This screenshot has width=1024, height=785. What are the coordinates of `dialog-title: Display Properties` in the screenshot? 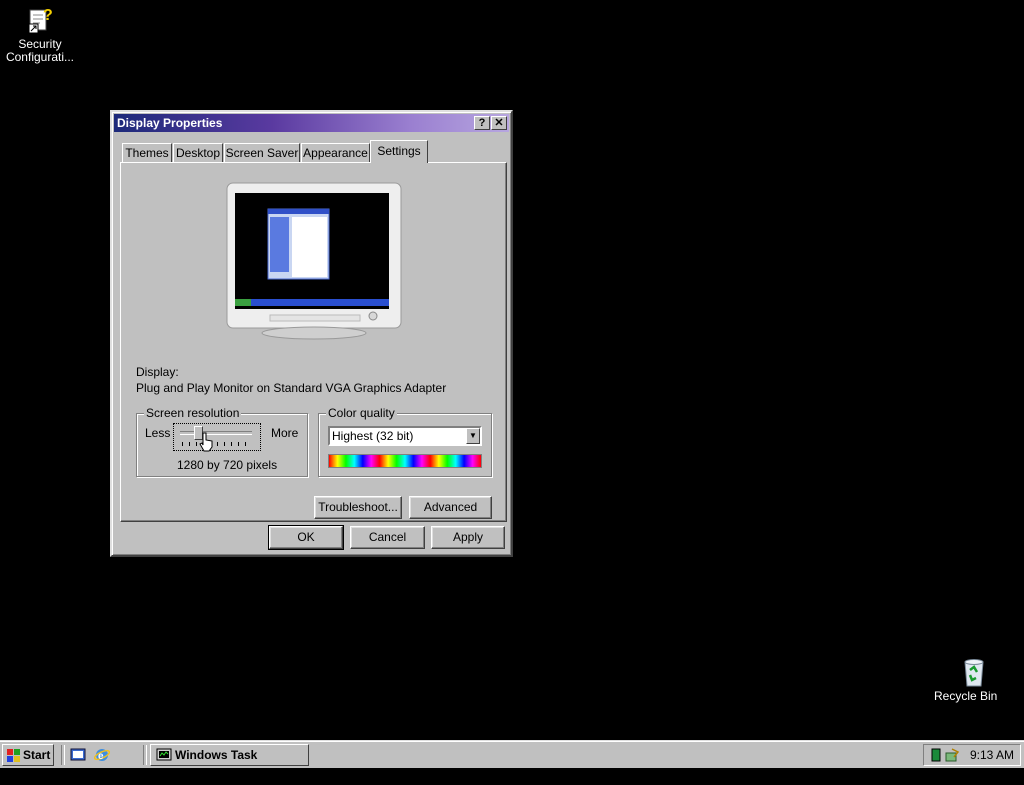 It's located at (170, 123).